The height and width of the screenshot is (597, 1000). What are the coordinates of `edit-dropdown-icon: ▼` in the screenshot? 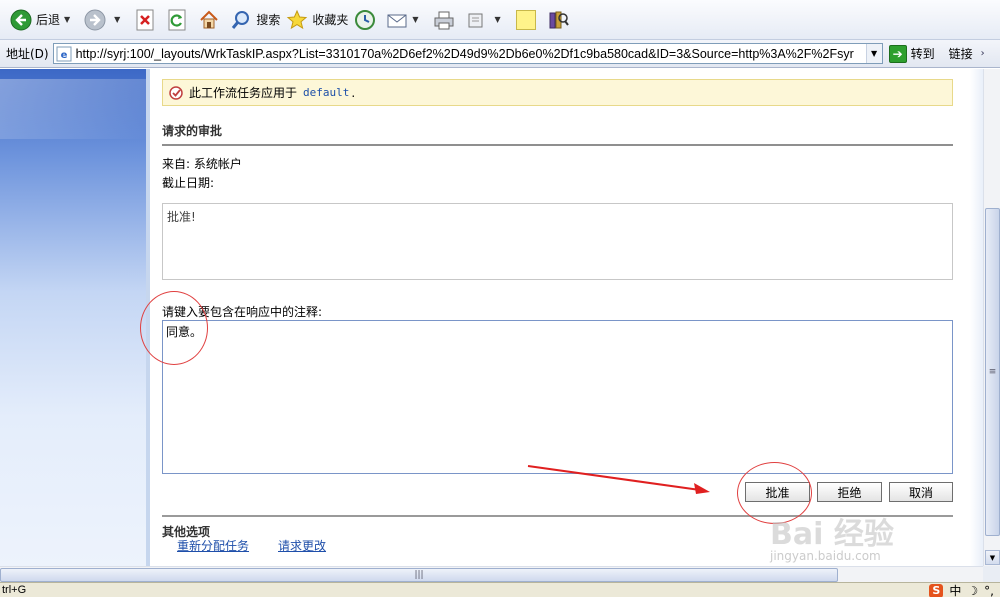 It's located at (498, 19).